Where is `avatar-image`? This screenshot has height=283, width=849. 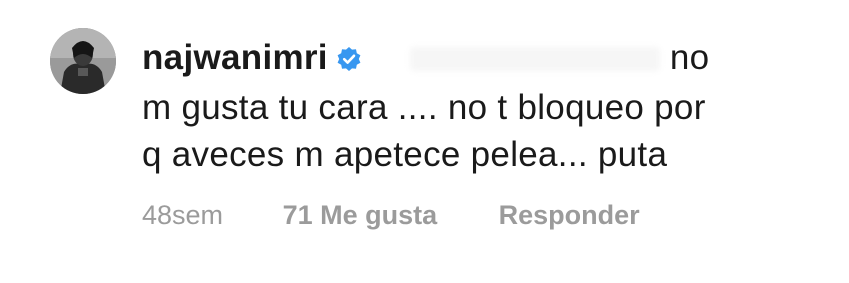
avatar-image is located at coordinates (83, 61).